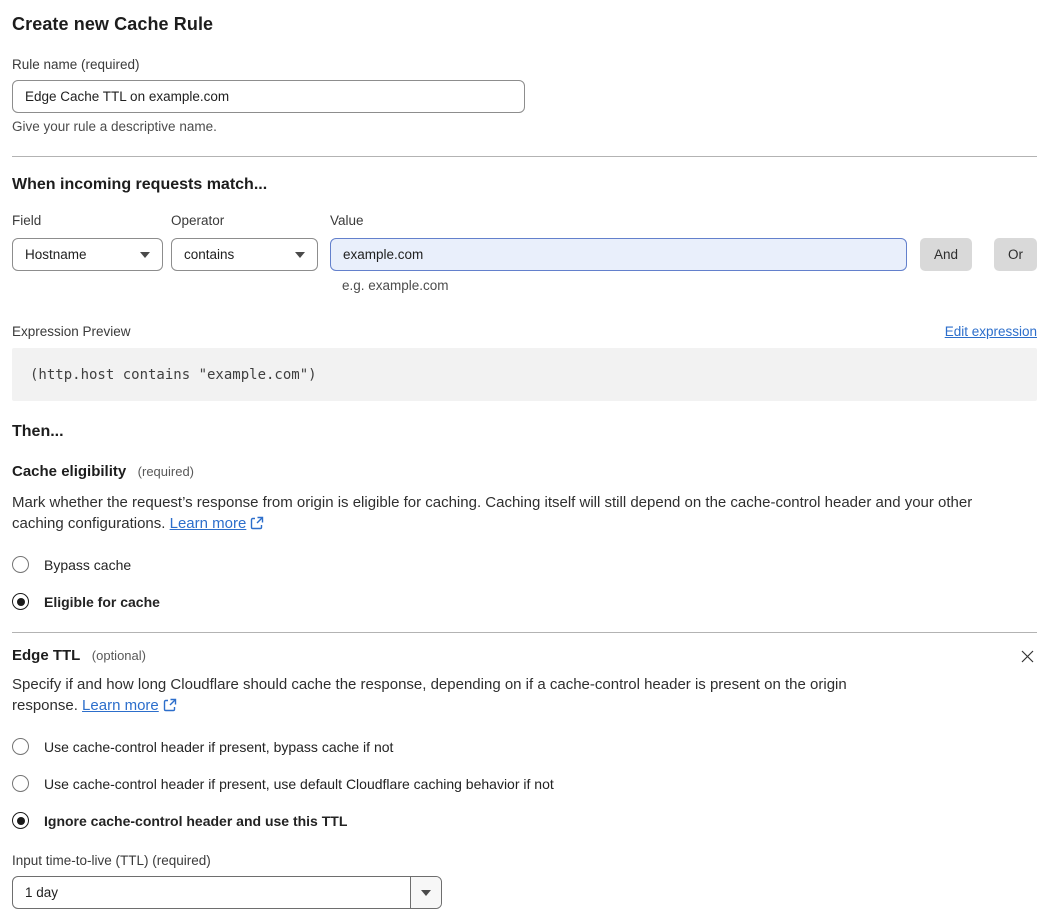 Image resolution: width=1058 pixels, height=909 pixels. Describe the element at coordinates (88, 564) in the screenshot. I see `radio-label: Bypass cache` at that location.